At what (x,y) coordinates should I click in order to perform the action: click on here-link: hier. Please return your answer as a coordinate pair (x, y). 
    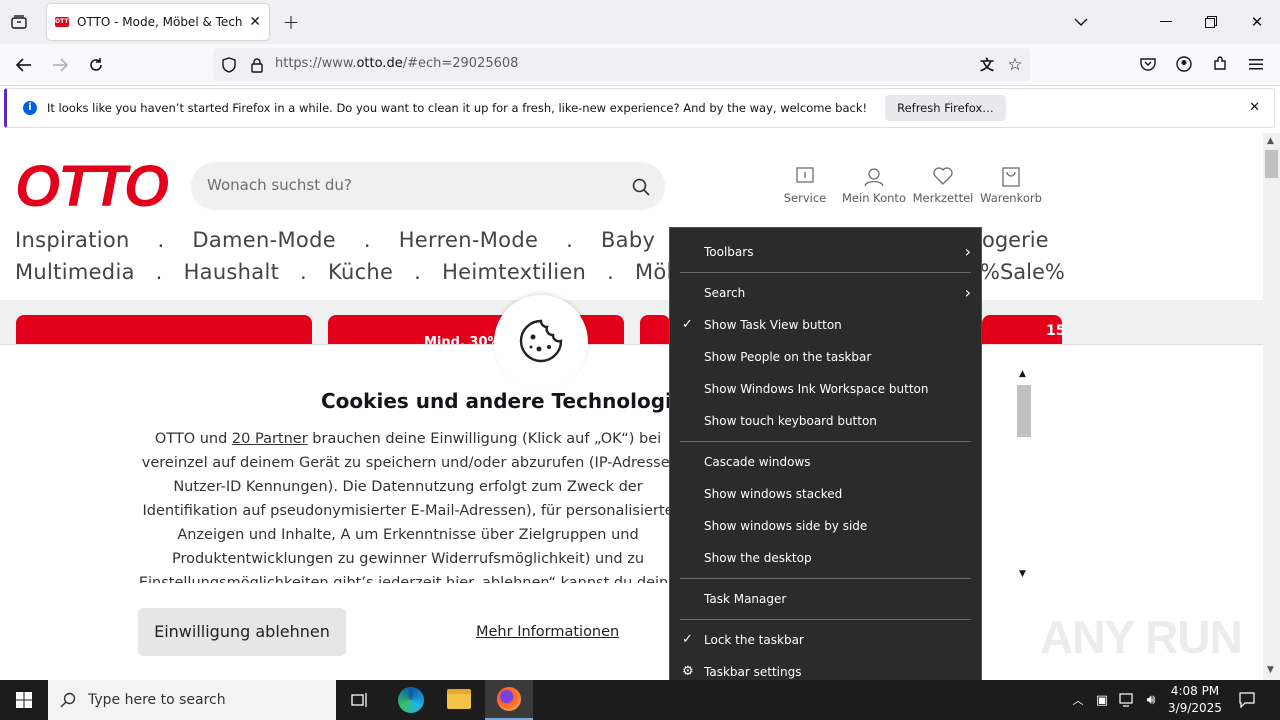
    Looking at the image, I should click on (459, 579).